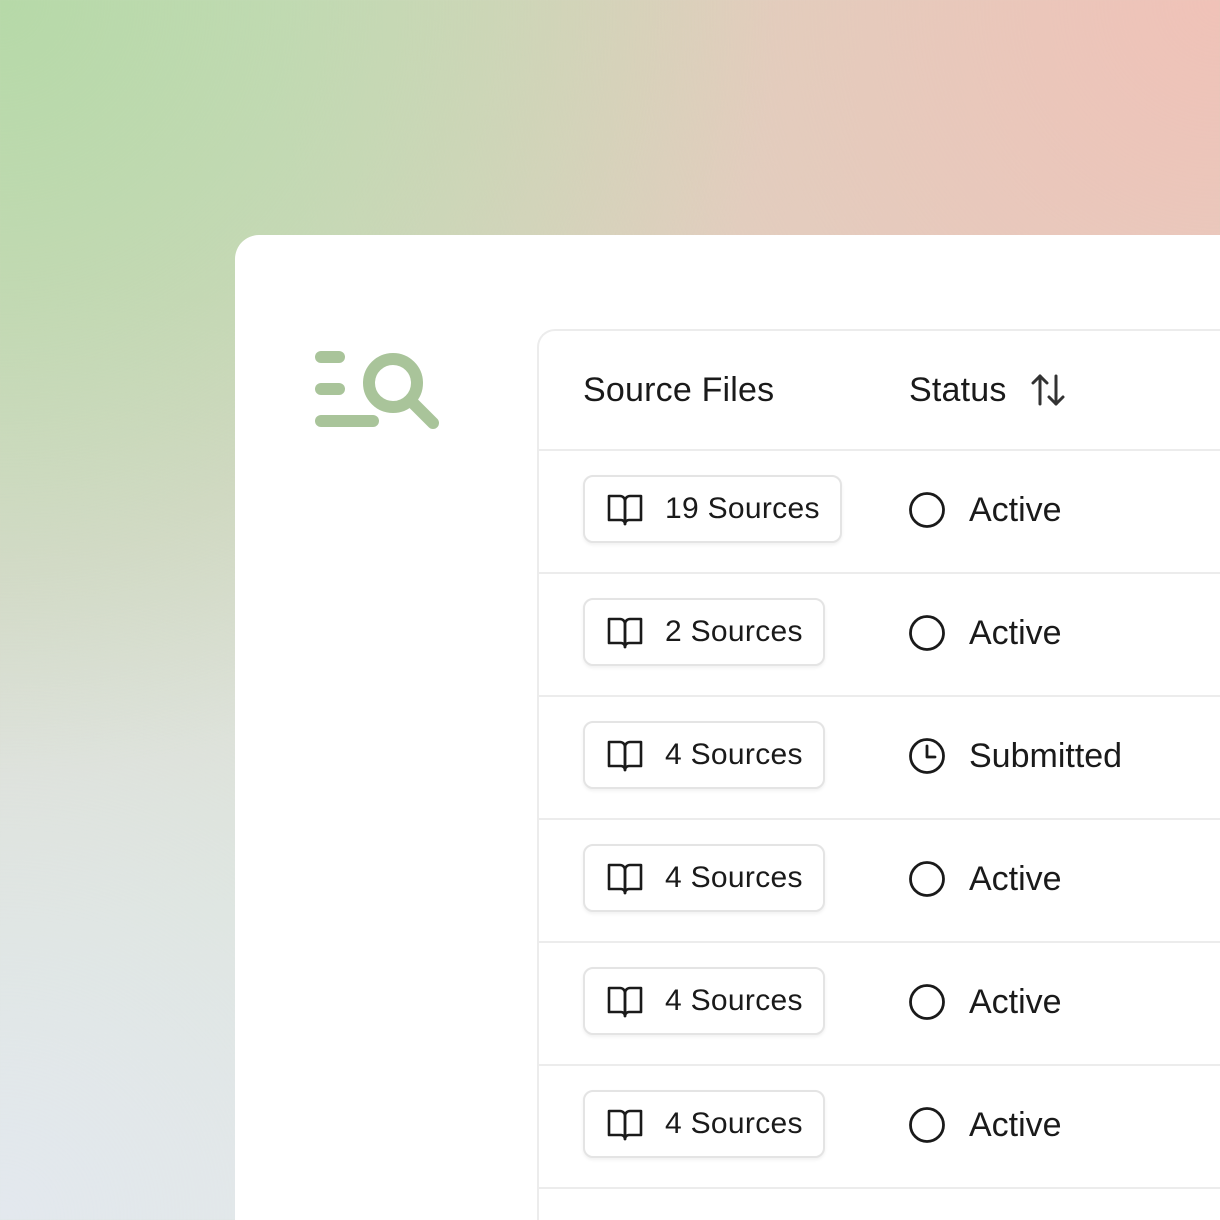  I want to click on column-header-label: Source Files, so click(679, 389).